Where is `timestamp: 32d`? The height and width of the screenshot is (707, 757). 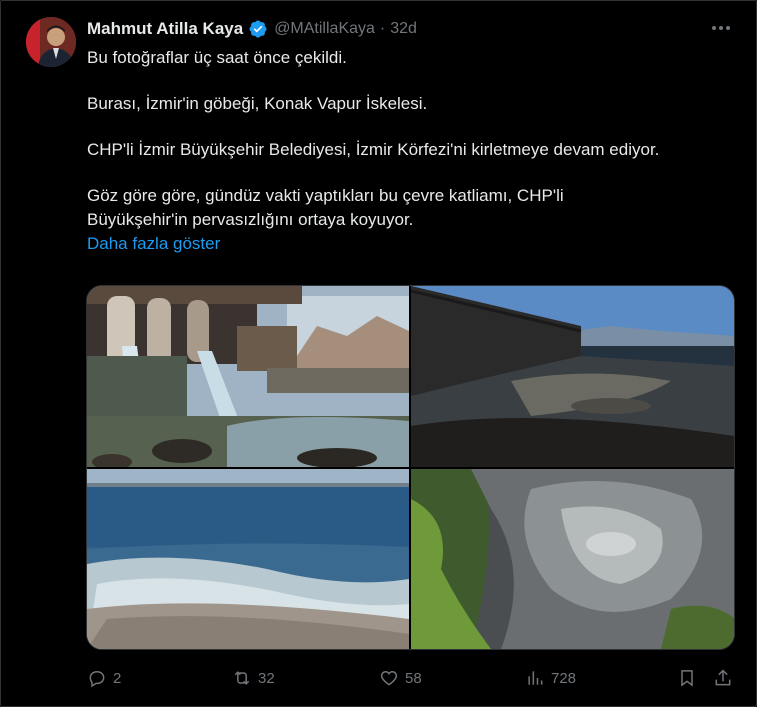 timestamp: 32d is located at coordinates (403, 29).